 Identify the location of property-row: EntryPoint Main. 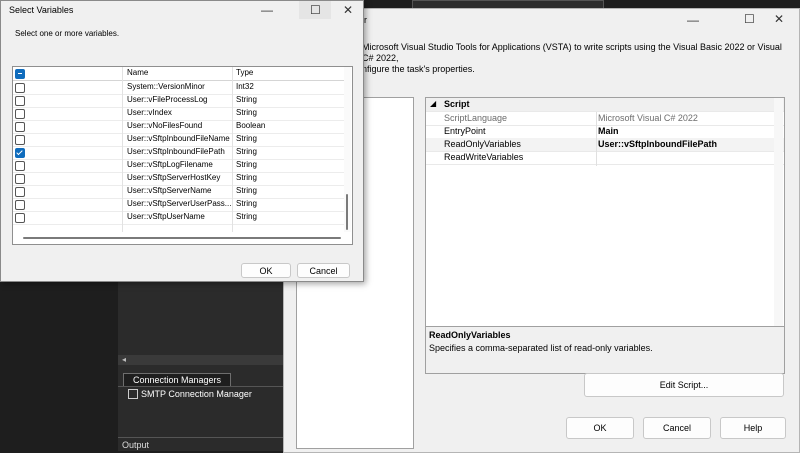
(605, 132).